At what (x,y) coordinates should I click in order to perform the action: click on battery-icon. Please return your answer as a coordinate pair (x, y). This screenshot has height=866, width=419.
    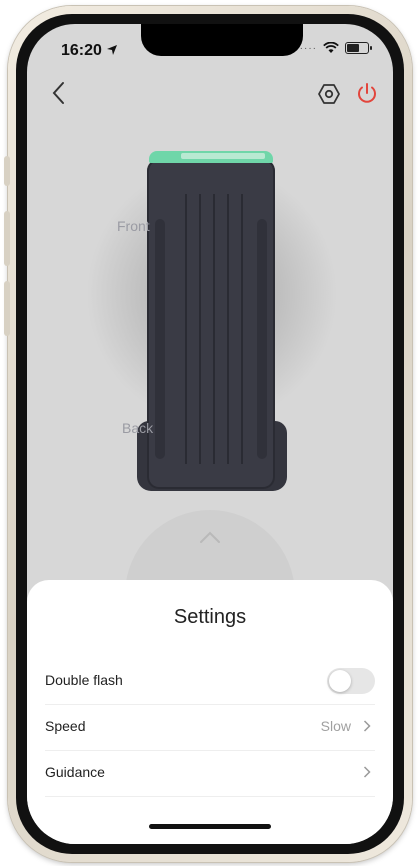
    Looking at the image, I should click on (358, 48).